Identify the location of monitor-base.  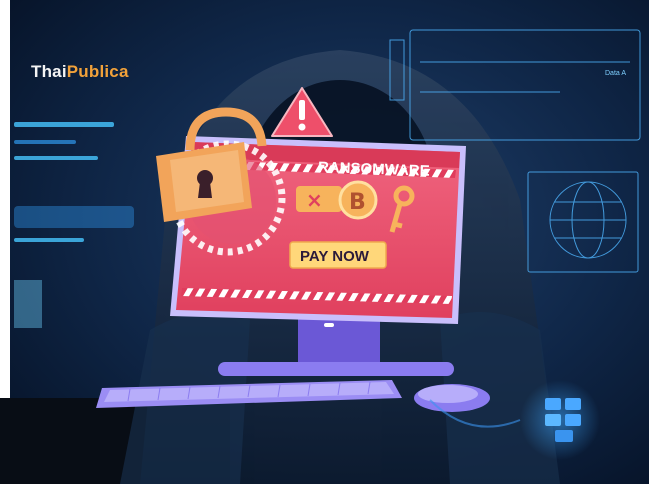
(336, 369).